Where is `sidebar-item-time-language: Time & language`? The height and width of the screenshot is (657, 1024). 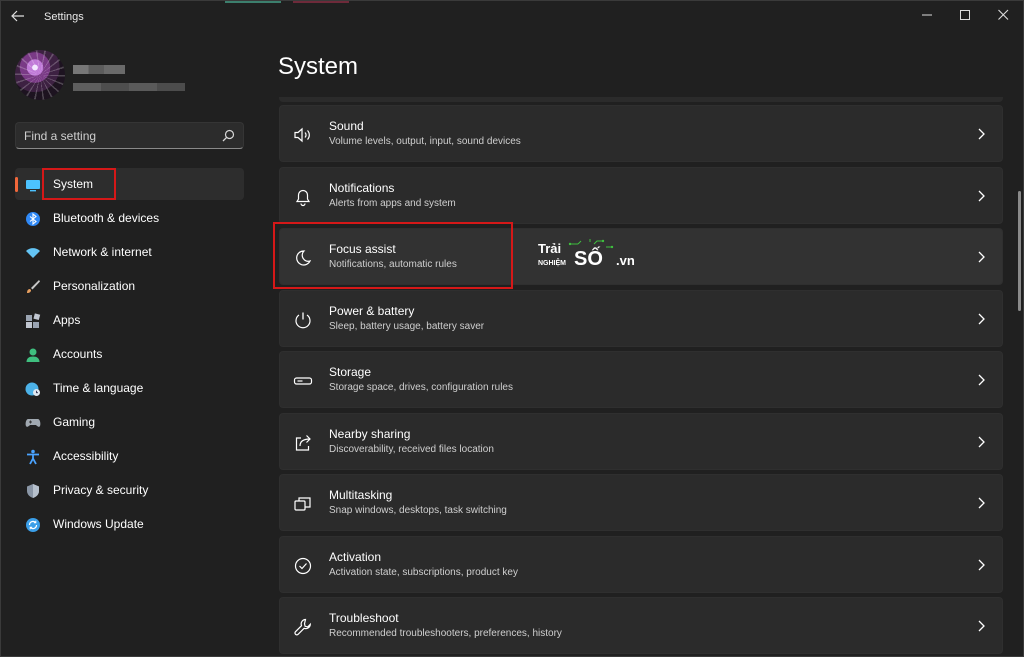 sidebar-item-time-language: Time & language is located at coordinates (129, 388).